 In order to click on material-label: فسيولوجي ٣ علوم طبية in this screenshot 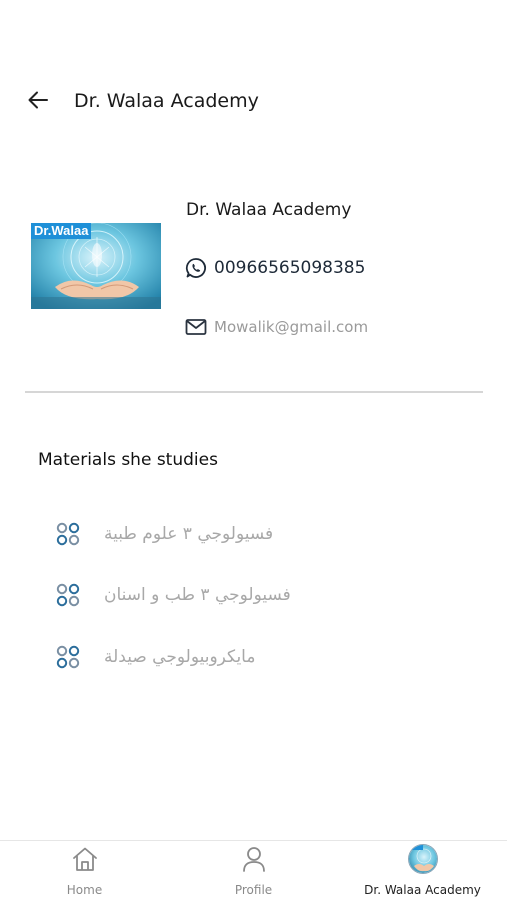, I will do `click(189, 534)`.